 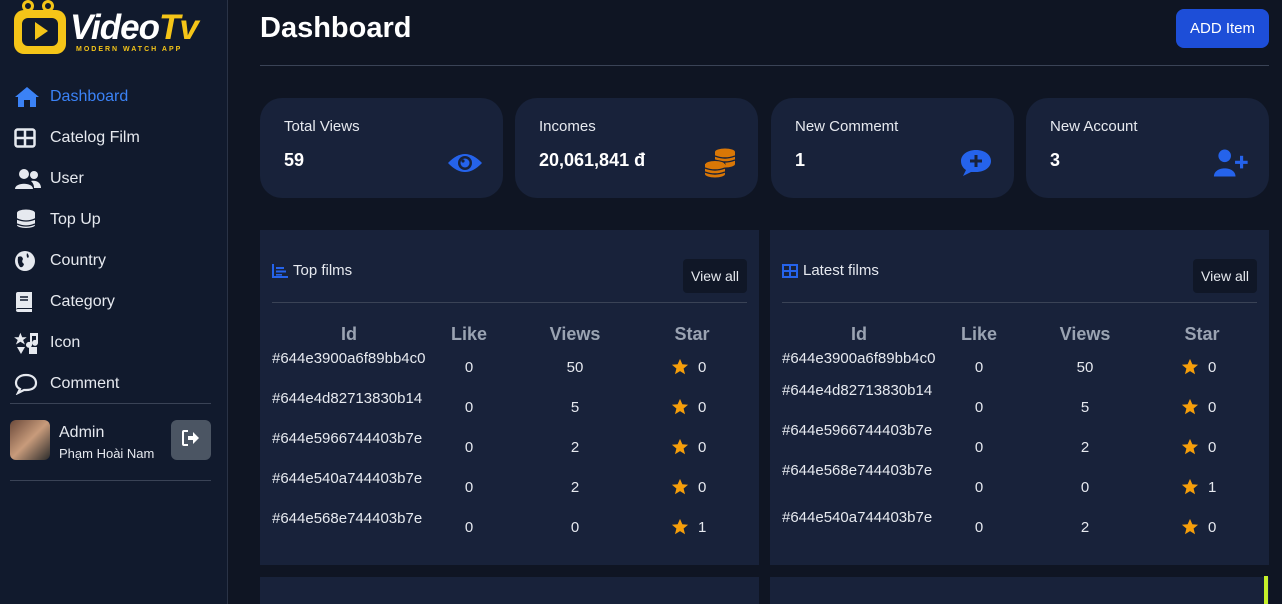 I want to click on column-header: Views, so click(x=575, y=334).